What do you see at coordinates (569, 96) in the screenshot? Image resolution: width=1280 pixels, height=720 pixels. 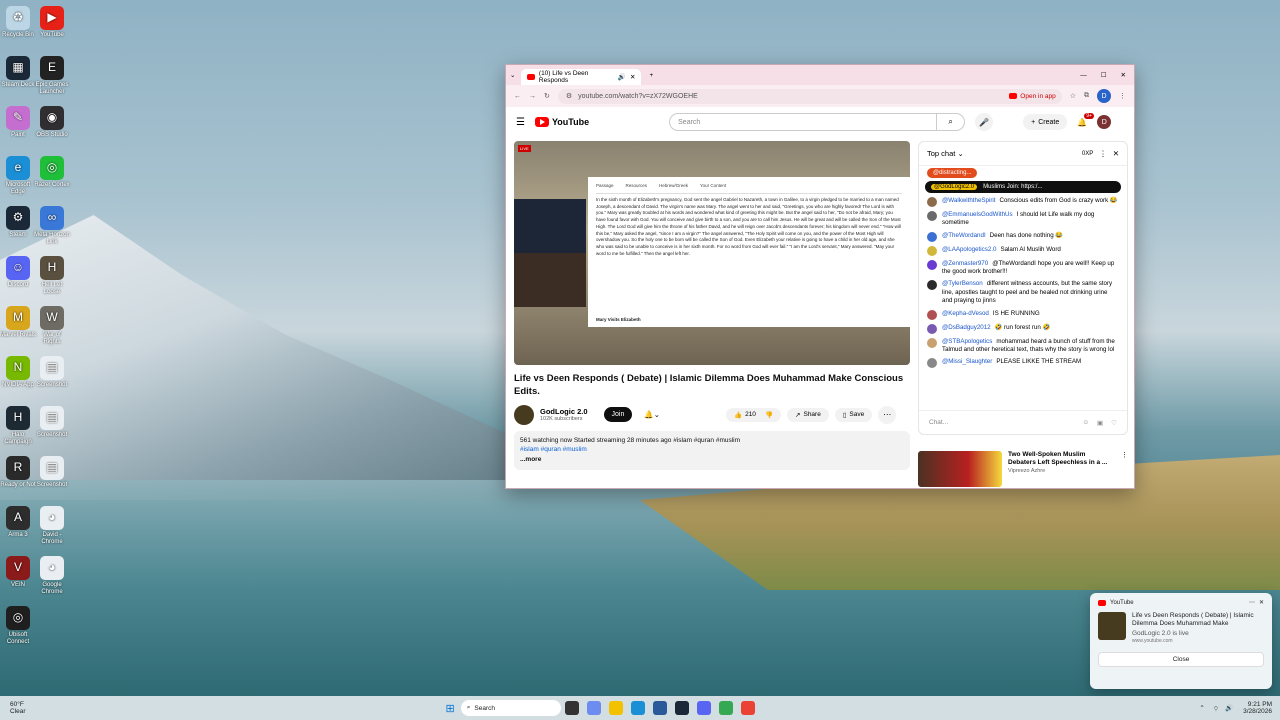 I see `site-info-icon: ⚙` at bounding box center [569, 96].